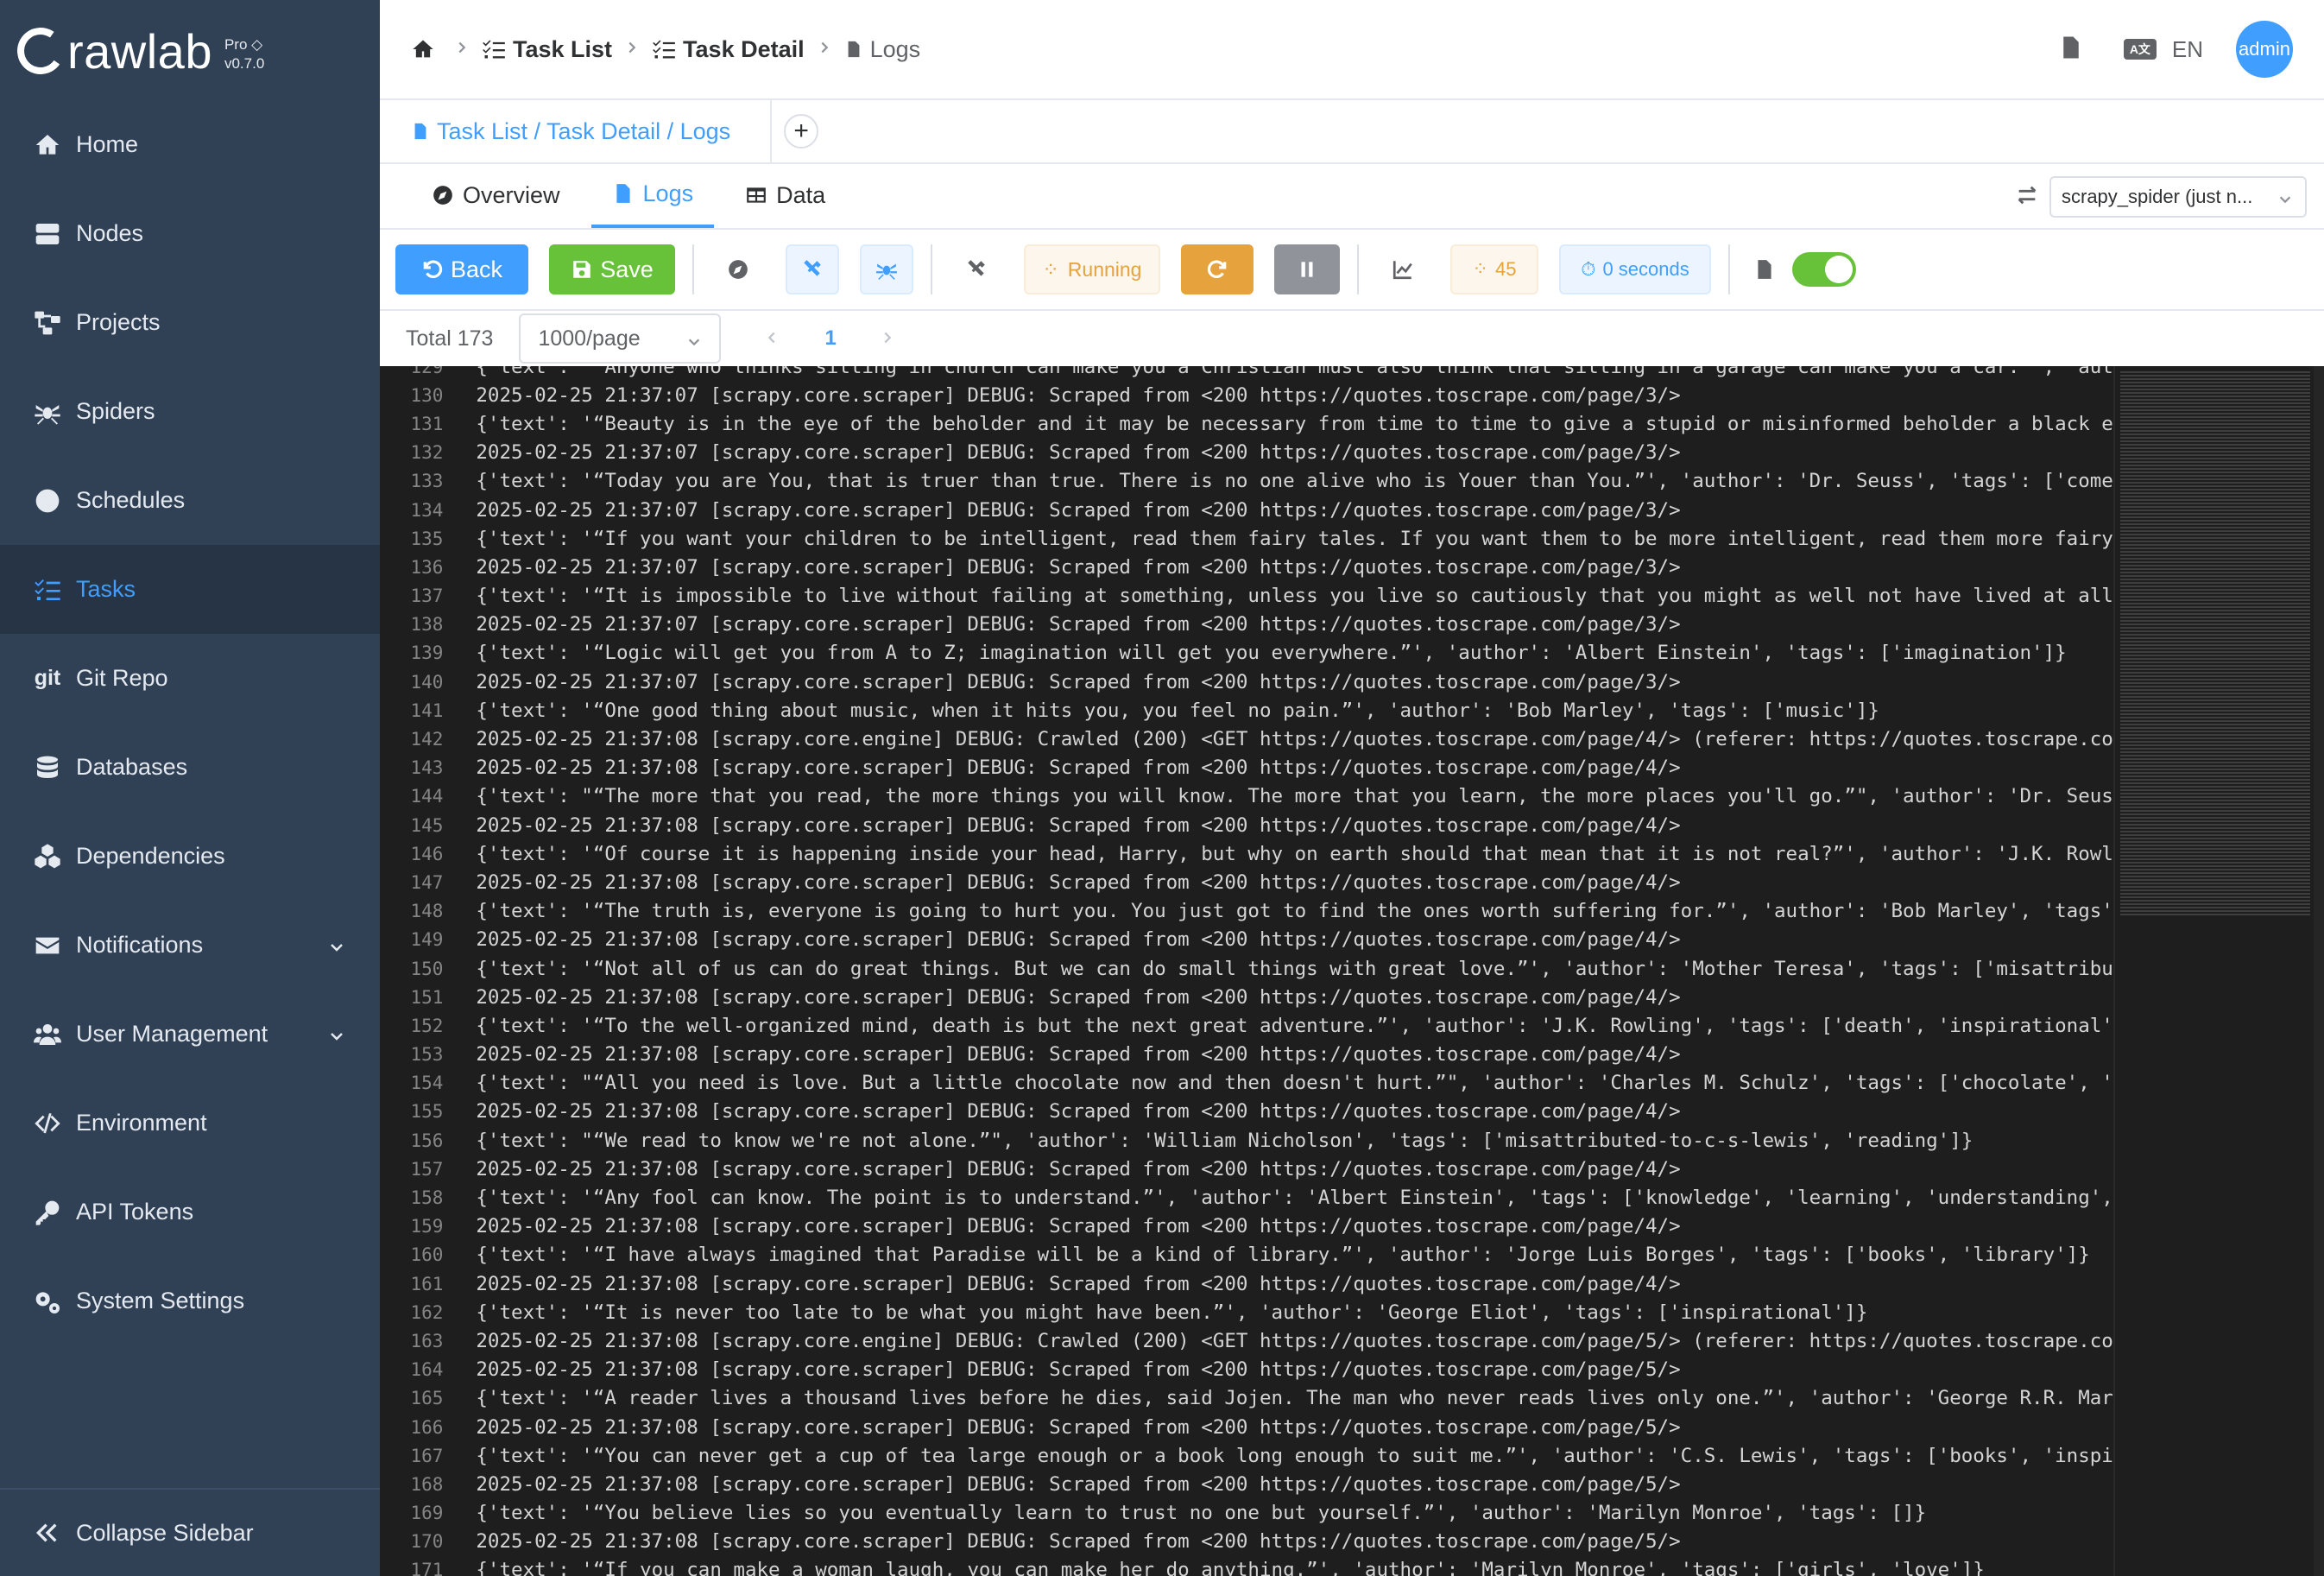  I want to click on log-file-button, so click(1765, 269).